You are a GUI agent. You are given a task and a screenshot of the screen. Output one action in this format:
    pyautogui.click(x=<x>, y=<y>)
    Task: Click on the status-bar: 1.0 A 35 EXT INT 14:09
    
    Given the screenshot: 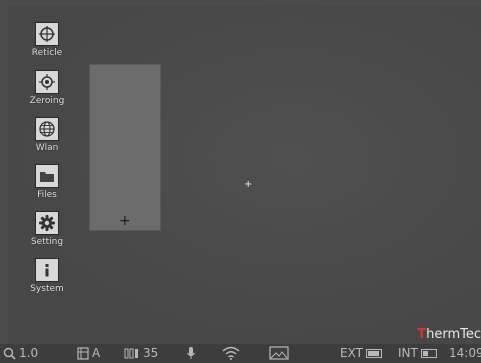 What is the action you would take?
    pyautogui.click(x=240, y=353)
    